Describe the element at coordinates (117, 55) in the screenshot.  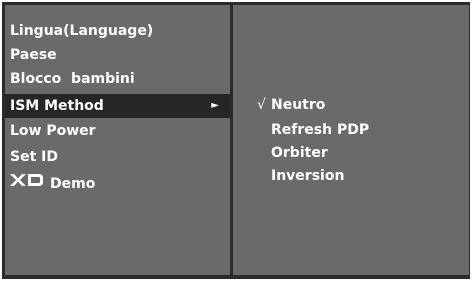
I see `menu-item-country: Paese` at that location.